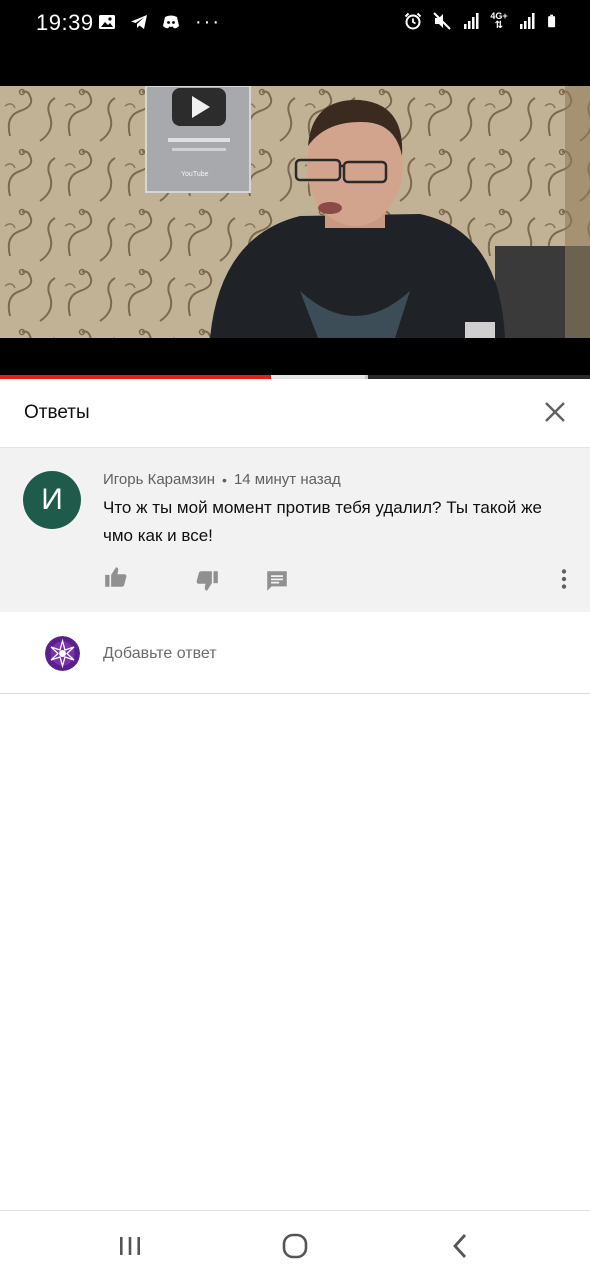  What do you see at coordinates (564, 579) in the screenshot?
I see `more-vert-icon` at bounding box center [564, 579].